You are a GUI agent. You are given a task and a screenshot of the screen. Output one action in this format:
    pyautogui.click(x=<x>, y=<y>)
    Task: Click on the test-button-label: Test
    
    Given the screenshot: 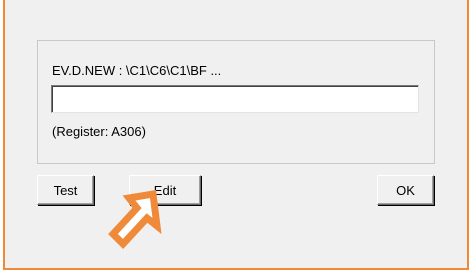 What is the action you would take?
    pyautogui.click(x=65, y=190)
    